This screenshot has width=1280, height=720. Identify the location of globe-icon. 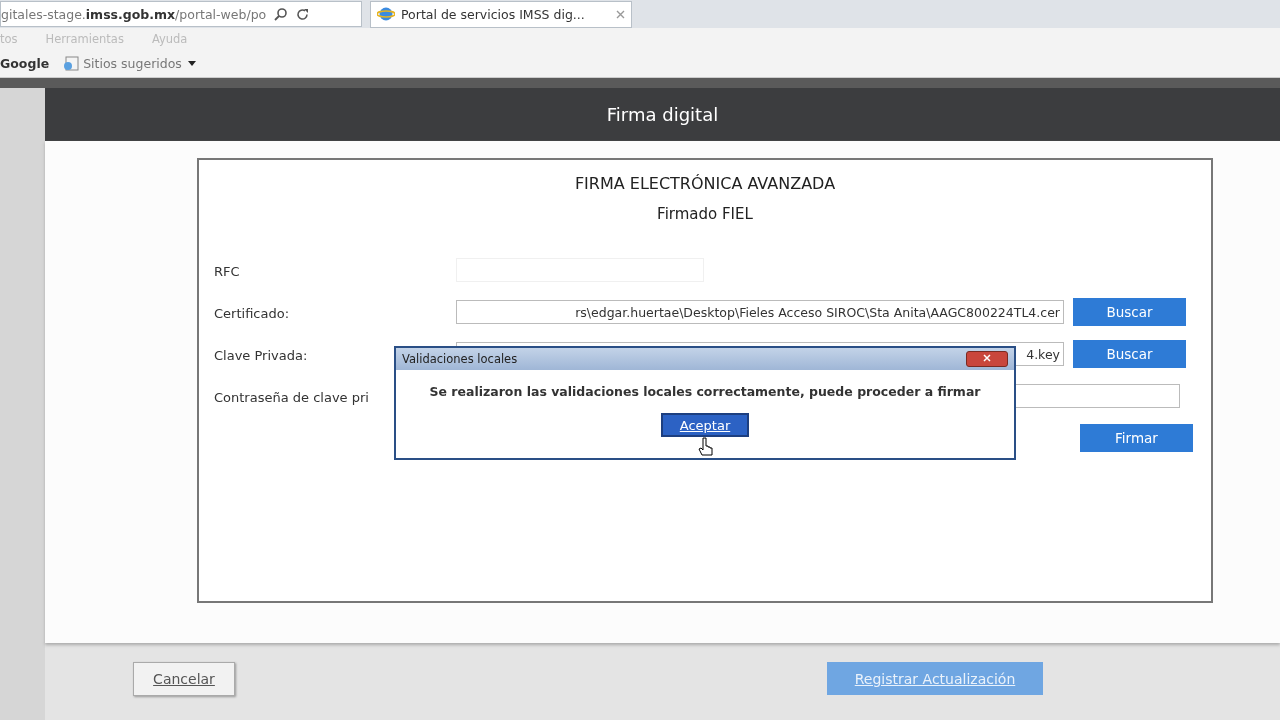
(386, 14).